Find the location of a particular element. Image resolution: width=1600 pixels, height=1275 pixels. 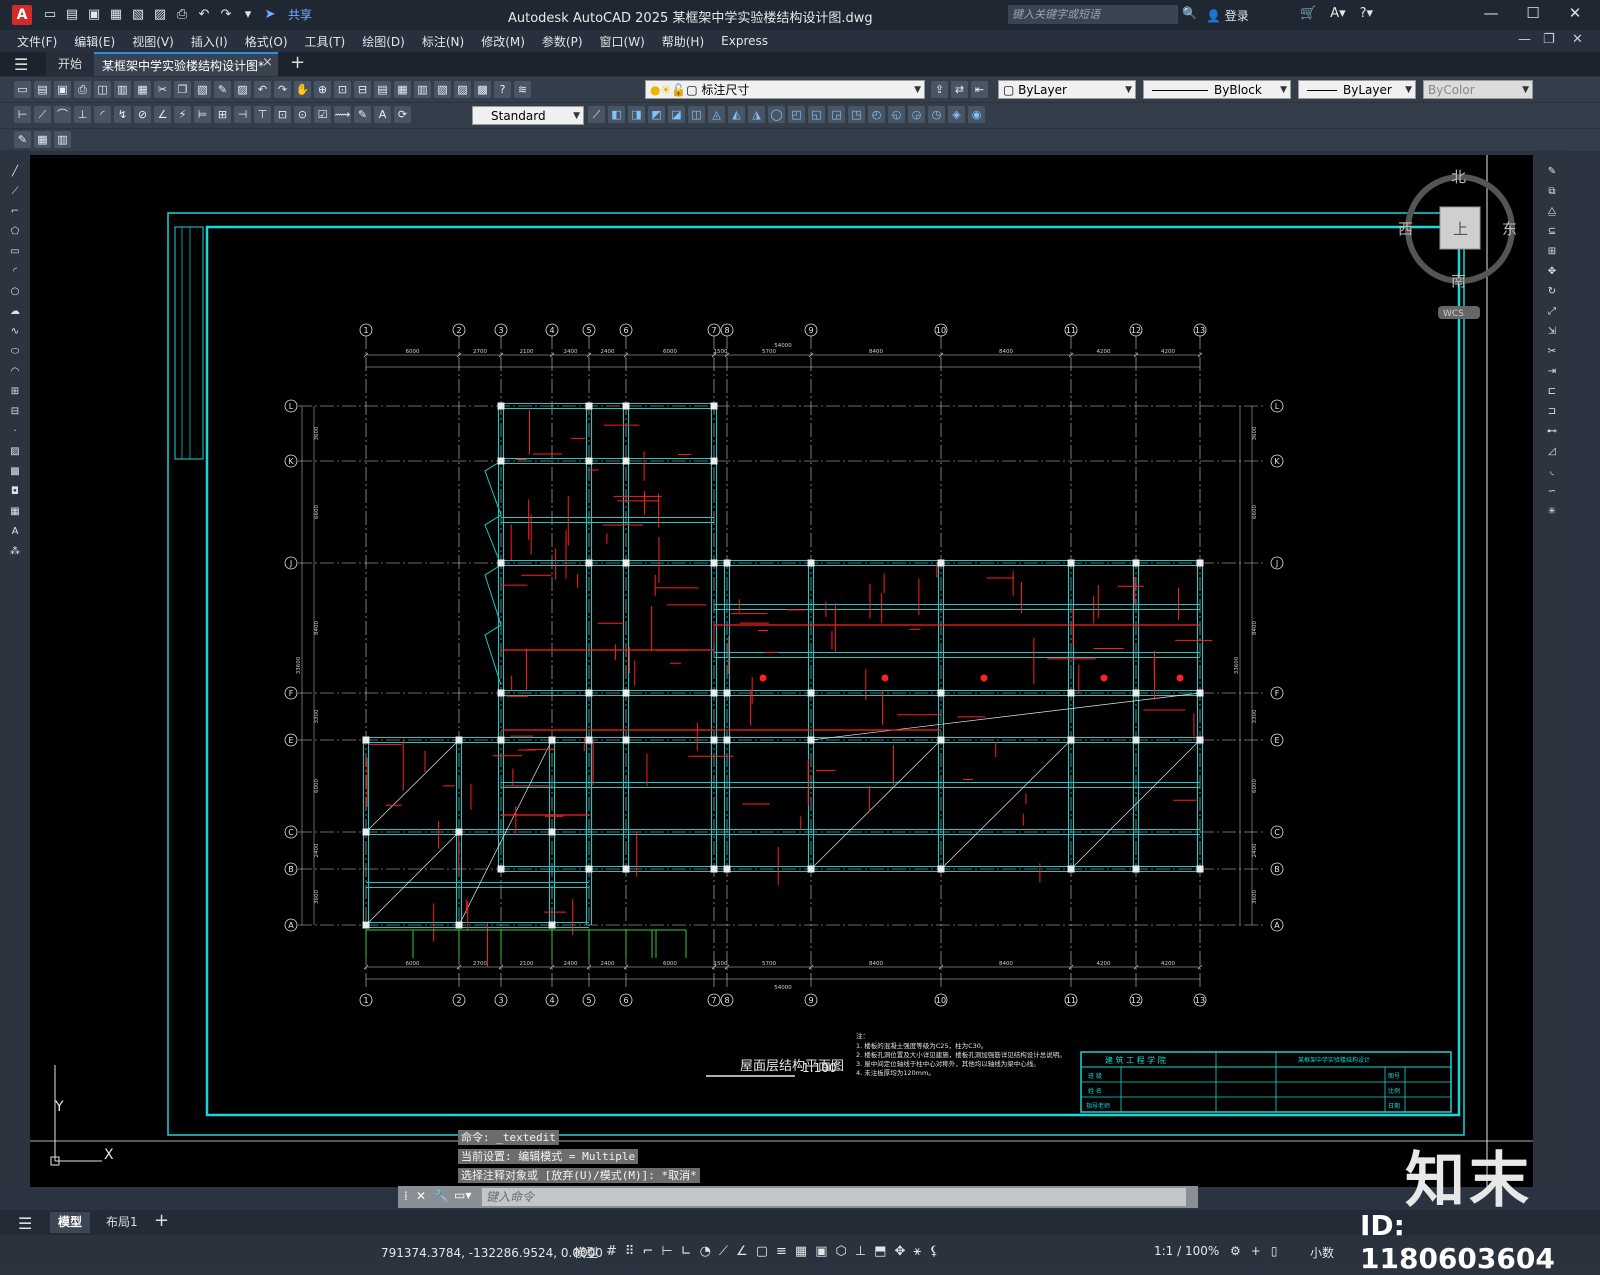

layer-properties-icon: ≋ is located at coordinates (522, 89).